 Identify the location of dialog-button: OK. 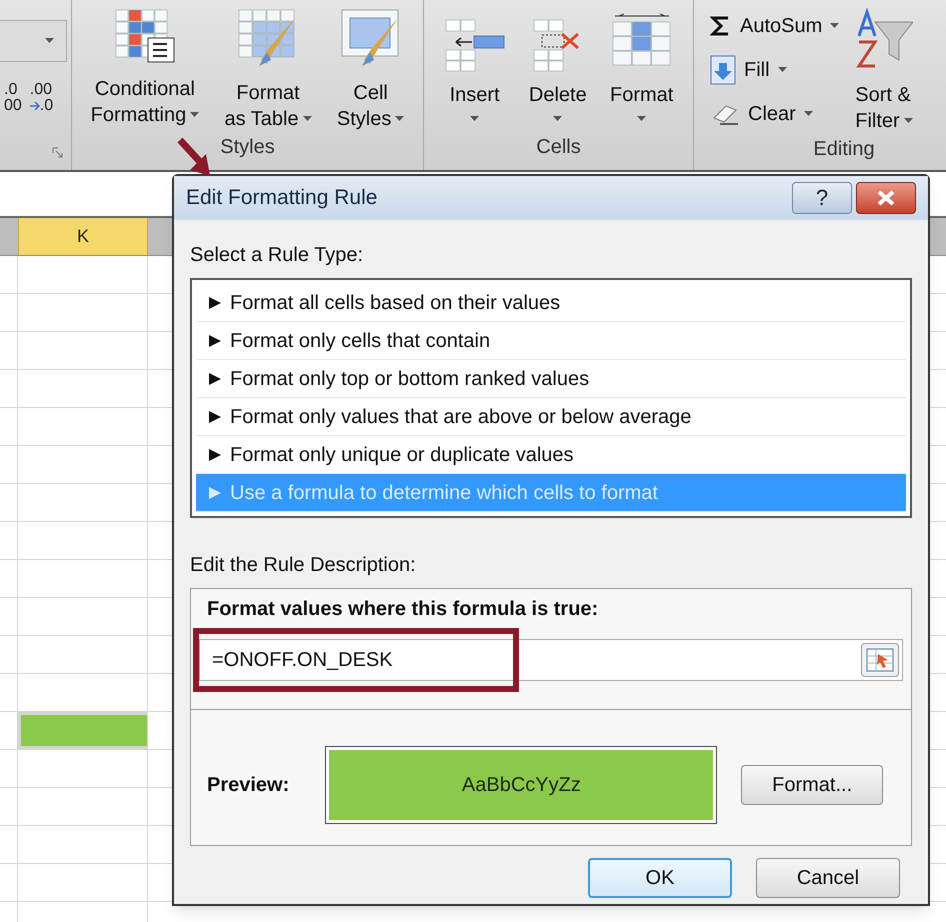
(660, 878).